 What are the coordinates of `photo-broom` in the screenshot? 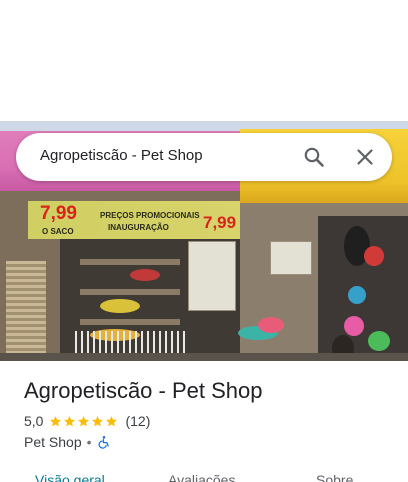 It's located at (271, 325).